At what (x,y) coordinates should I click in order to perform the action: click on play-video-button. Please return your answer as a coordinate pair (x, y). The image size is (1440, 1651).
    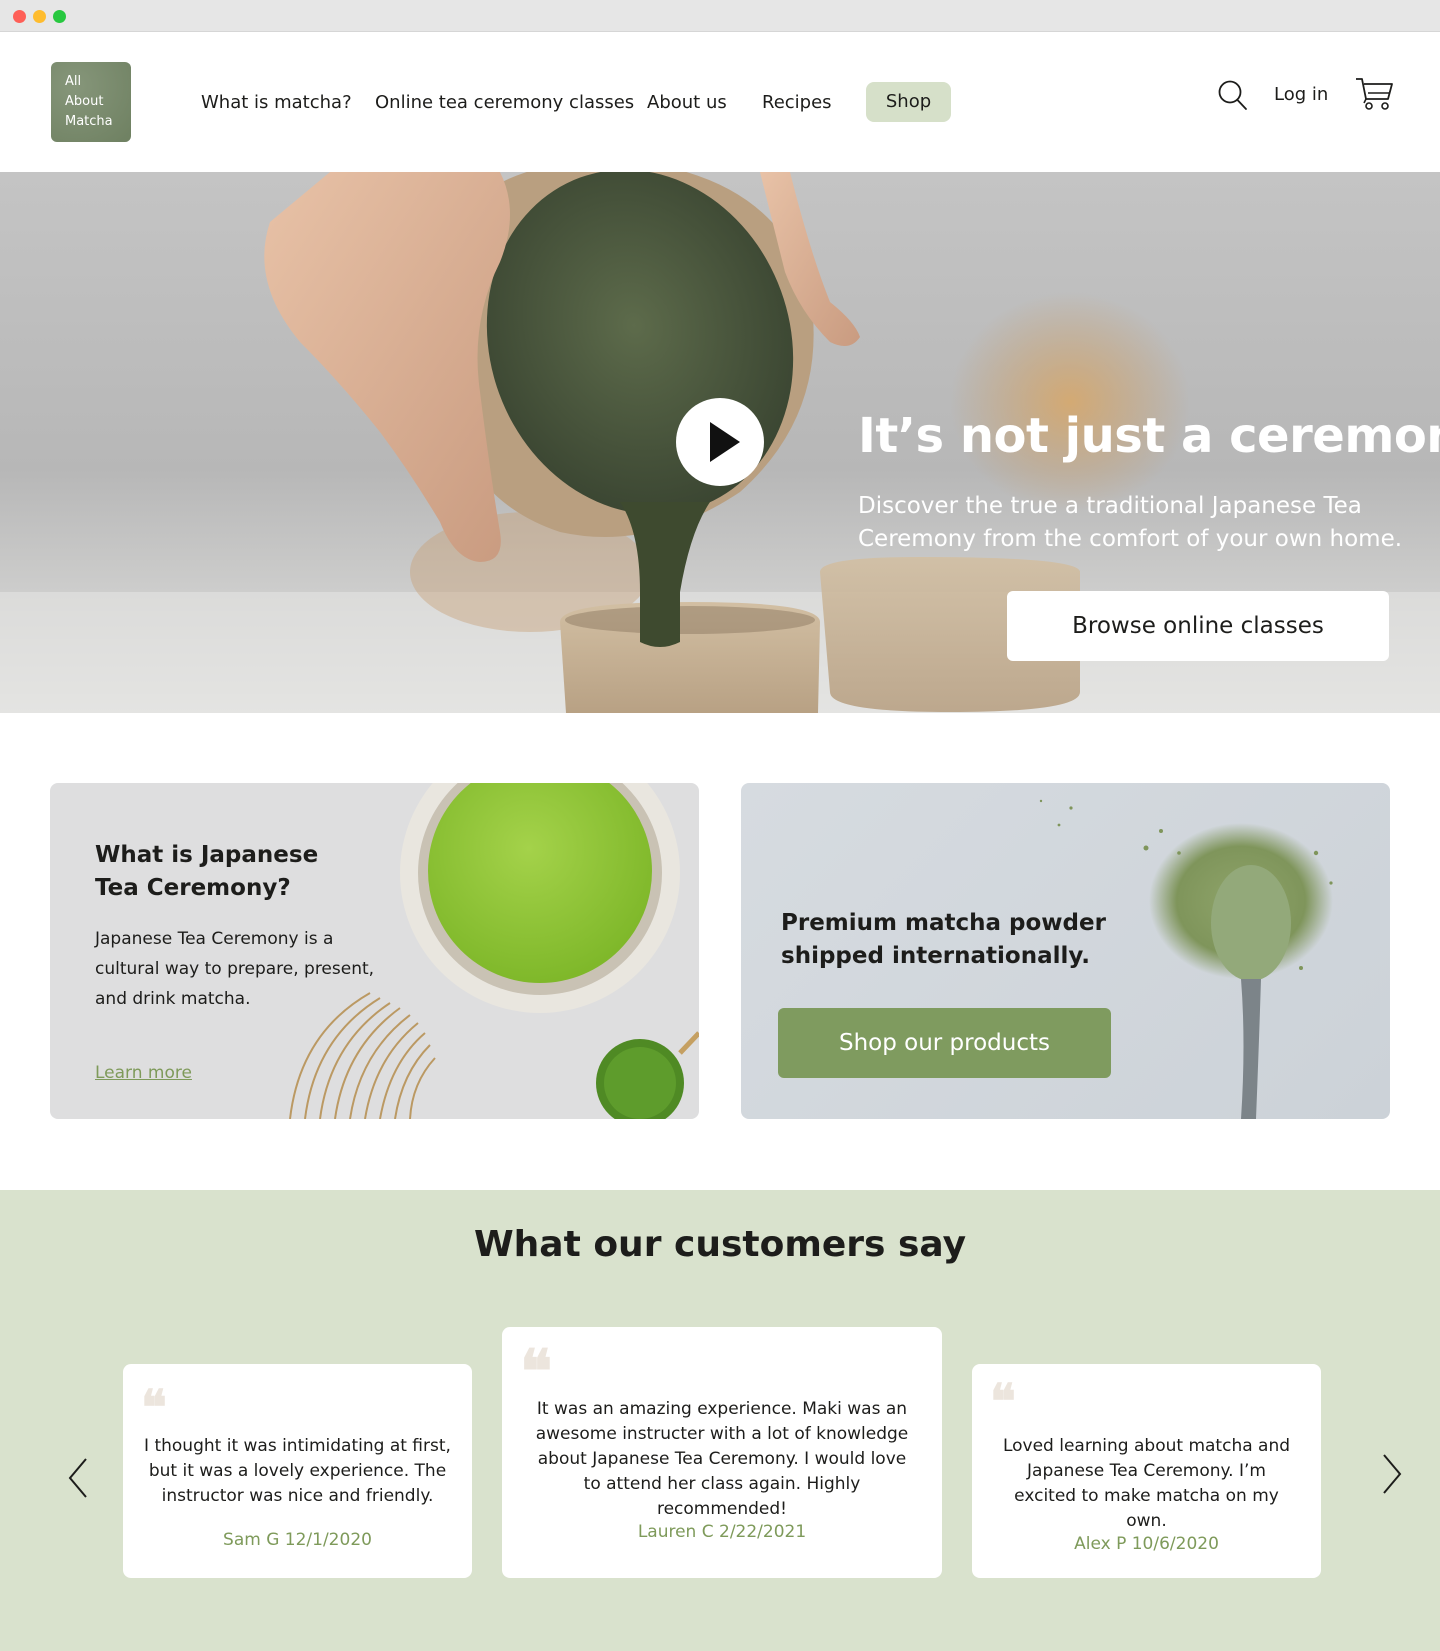
    Looking at the image, I should click on (720, 442).